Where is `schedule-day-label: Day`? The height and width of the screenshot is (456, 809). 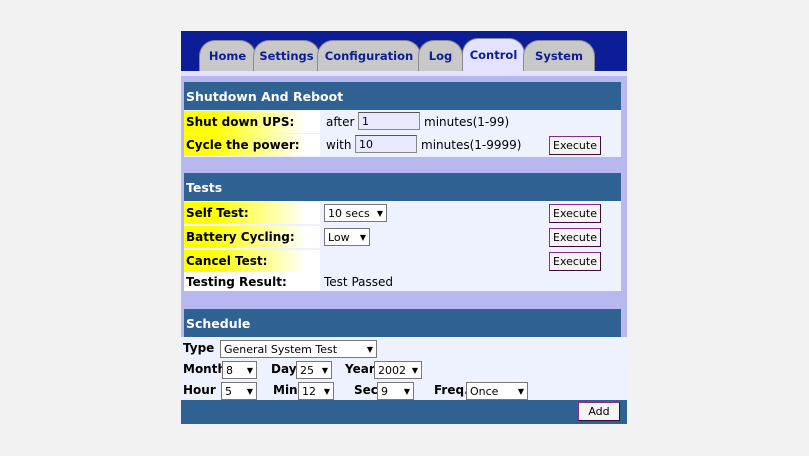
schedule-day-label: Day is located at coordinates (284, 369).